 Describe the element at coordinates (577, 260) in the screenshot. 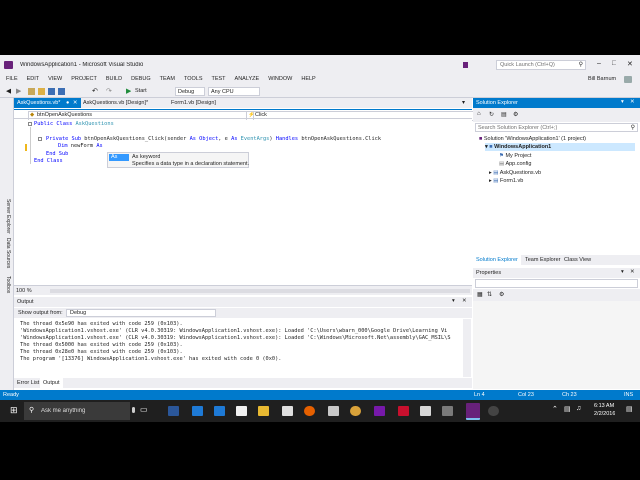

I see `tab-class-view: Class View` at that location.